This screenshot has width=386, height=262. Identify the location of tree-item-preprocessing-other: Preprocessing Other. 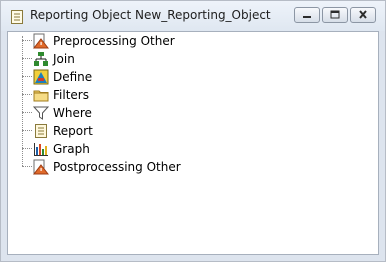
(122, 41).